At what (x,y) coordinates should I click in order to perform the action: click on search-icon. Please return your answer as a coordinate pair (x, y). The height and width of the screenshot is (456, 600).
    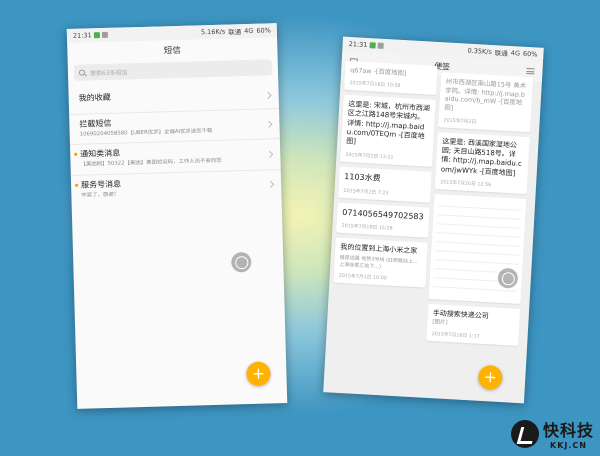
    Looking at the image, I should click on (82, 72).